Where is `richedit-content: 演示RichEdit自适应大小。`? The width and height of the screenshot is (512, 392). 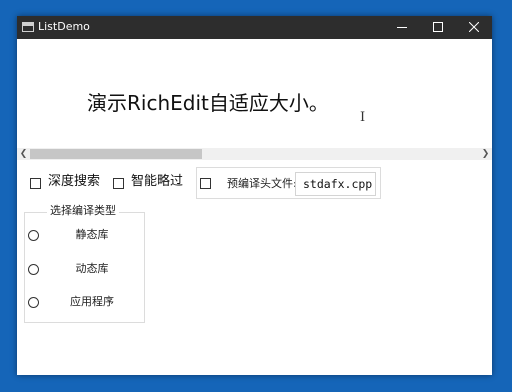 richedit-content: 演示RichEdit自适应大小。 is located at coordinates (208, 103).